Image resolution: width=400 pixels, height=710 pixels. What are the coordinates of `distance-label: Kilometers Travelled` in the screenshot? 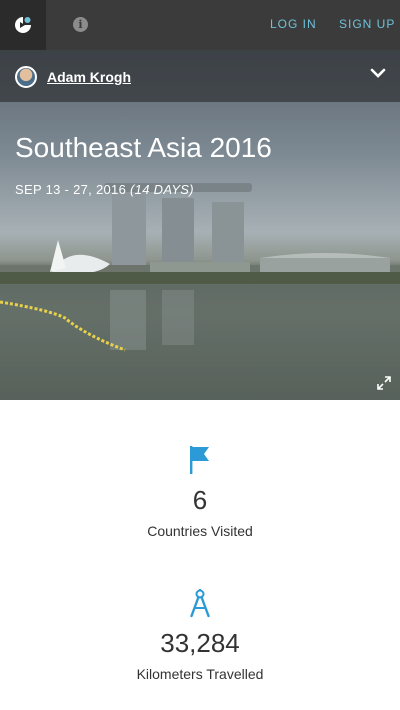 It's located at (200, 674).